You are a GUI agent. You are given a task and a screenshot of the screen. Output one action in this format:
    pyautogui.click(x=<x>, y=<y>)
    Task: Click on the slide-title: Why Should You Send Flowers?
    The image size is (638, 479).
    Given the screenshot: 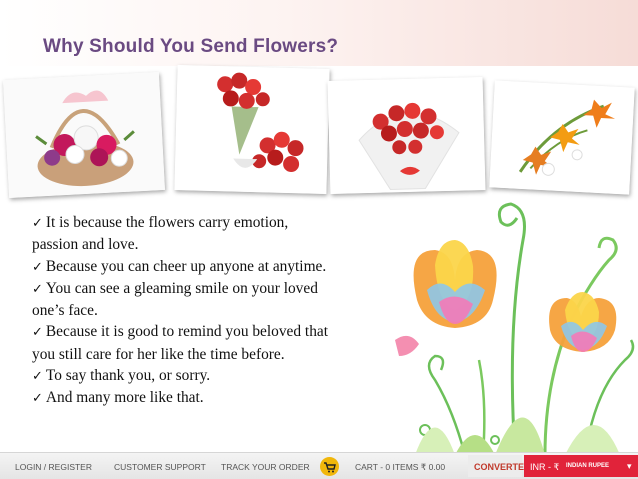 What is the action you would take?
    pyautogui.click(x=191, y=46)
    